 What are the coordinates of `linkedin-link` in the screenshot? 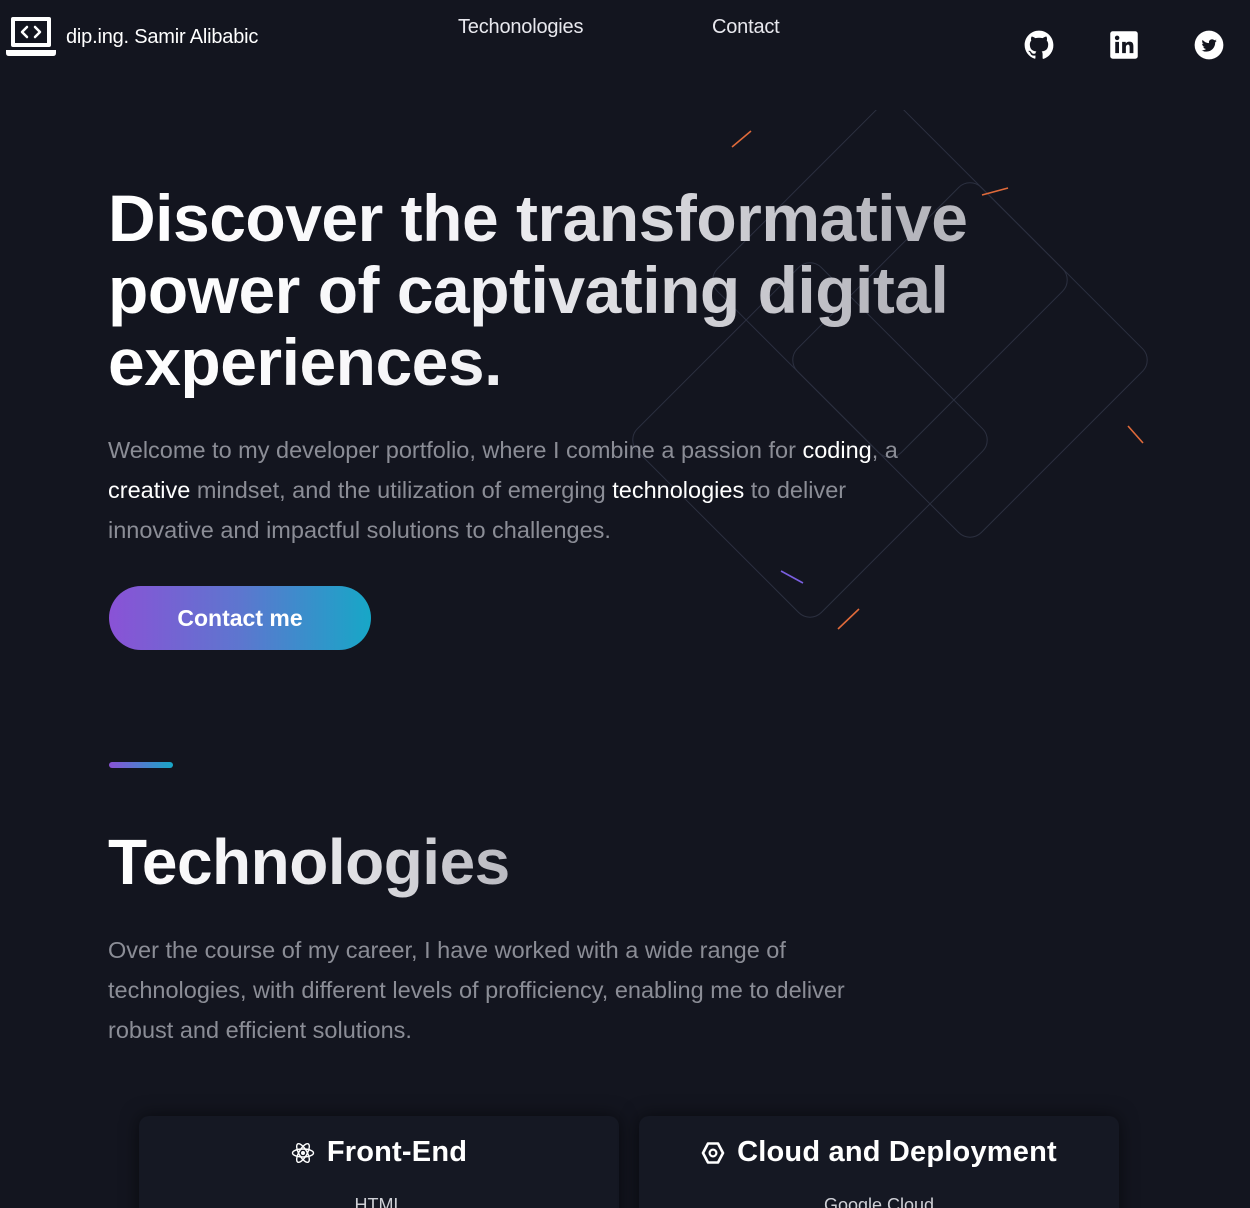 It's located at (1124, 45).